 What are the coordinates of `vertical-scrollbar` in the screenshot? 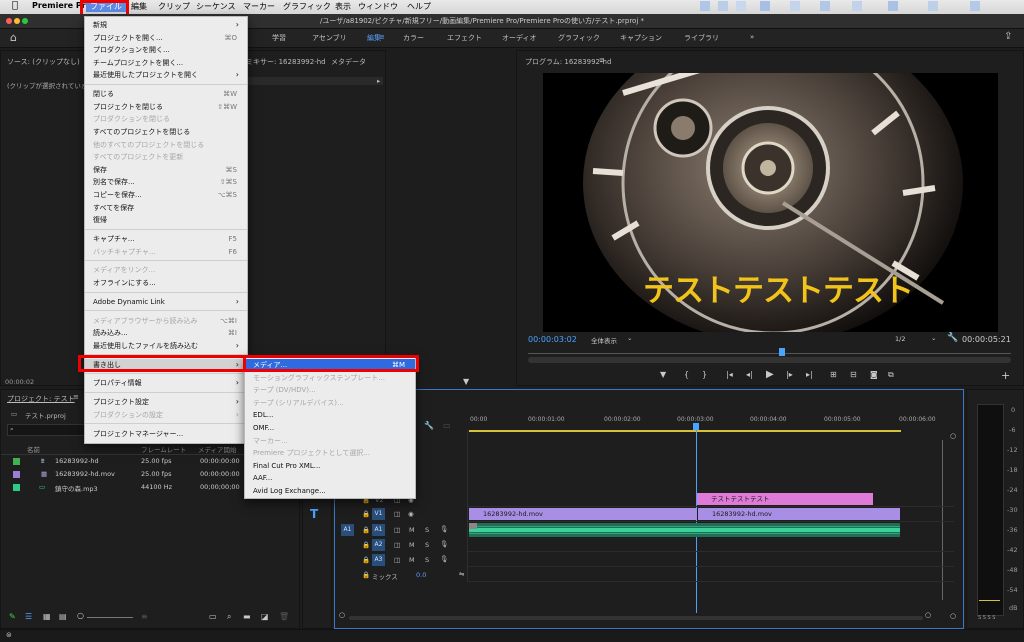 It's located at (942, 520).